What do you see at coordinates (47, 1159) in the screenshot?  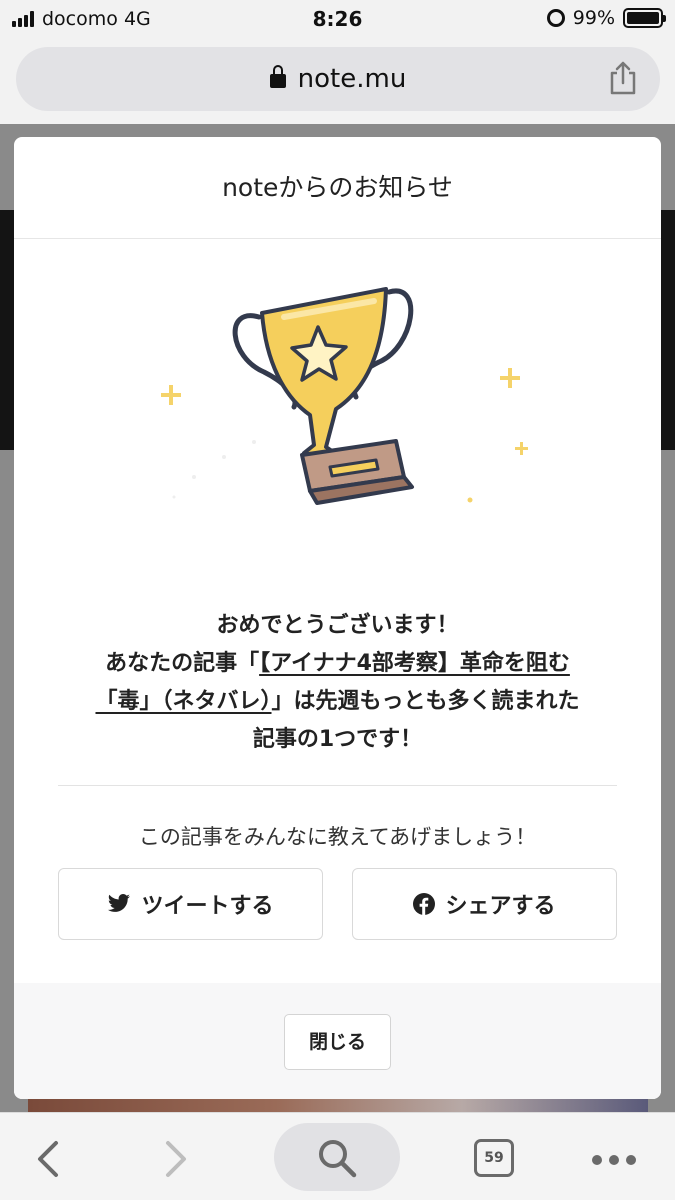 I see `back-icon` at bounding box center [47, 1159].